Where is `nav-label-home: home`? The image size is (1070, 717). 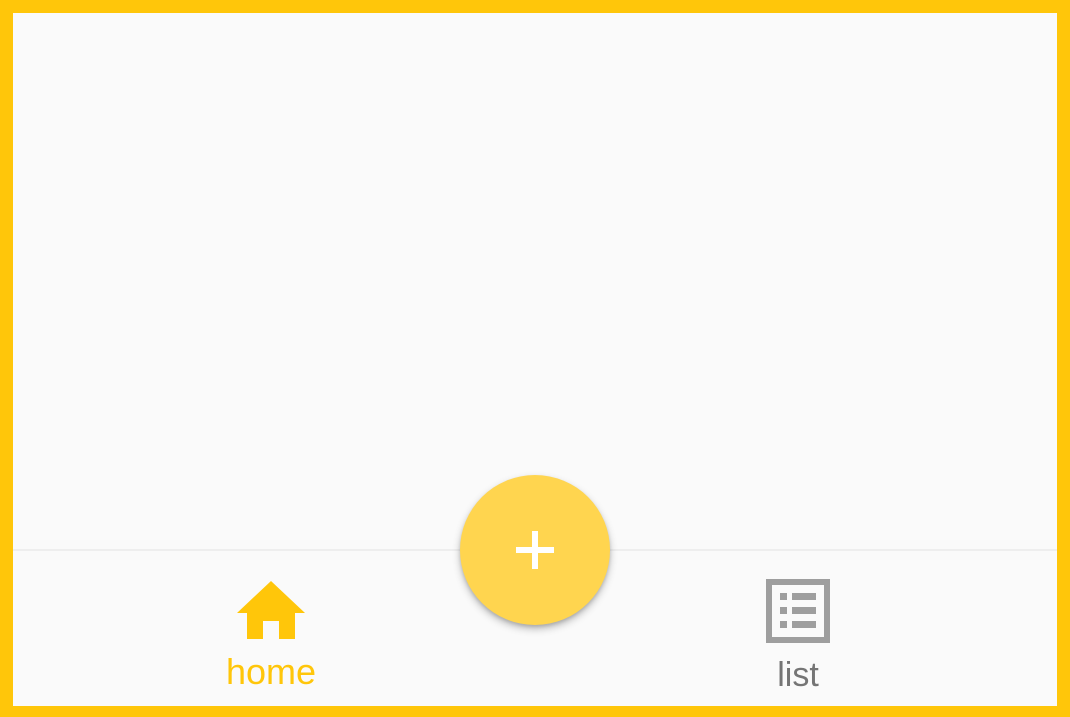
nav-label-home: home is located at coordinates (271, 671).